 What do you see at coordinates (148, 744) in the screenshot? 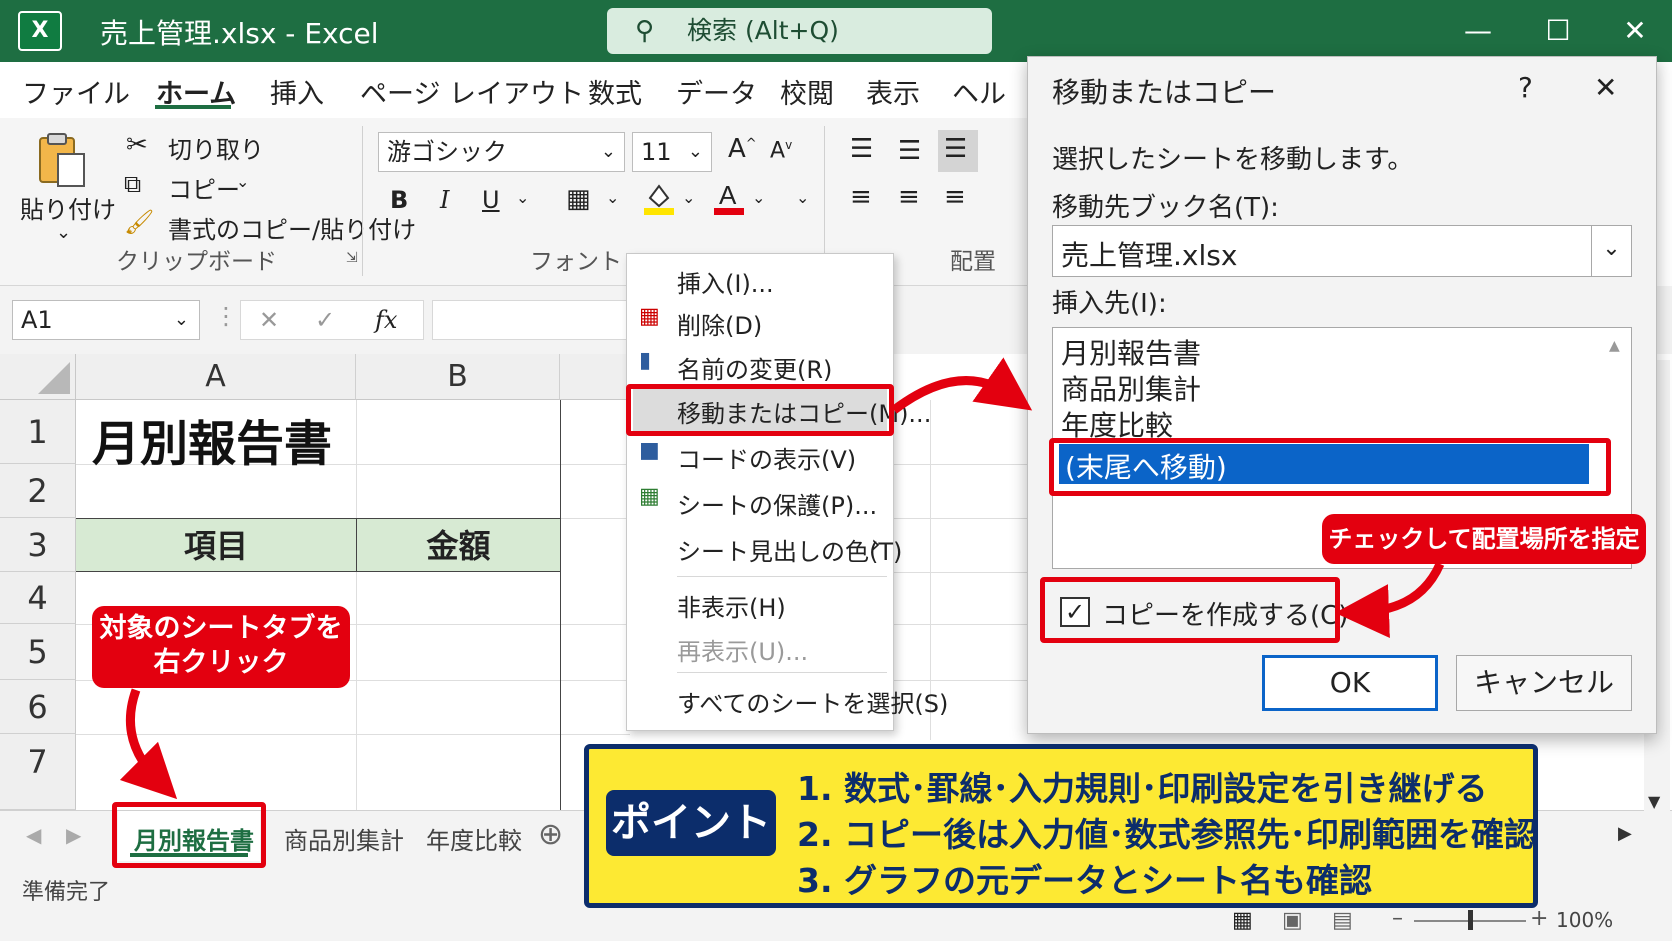
I see `arrow-to-sheet-tab` at bounding box center [148, 744].